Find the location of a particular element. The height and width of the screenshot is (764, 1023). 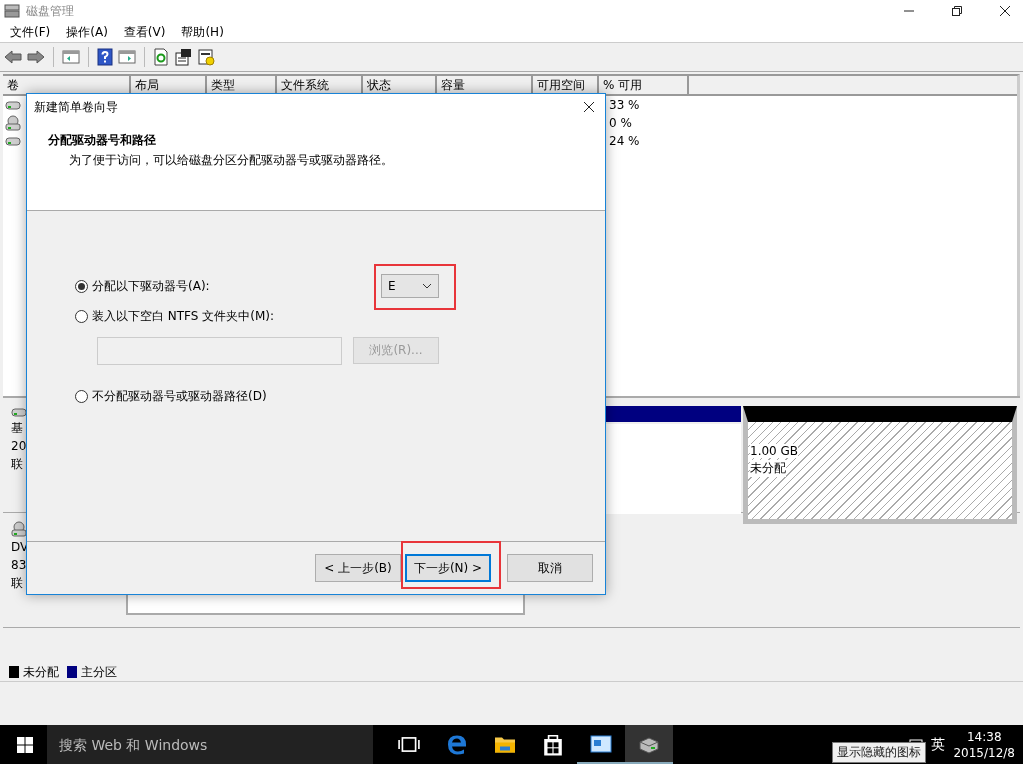

disk-label-text: 基 is located at coordinates (17, 428).